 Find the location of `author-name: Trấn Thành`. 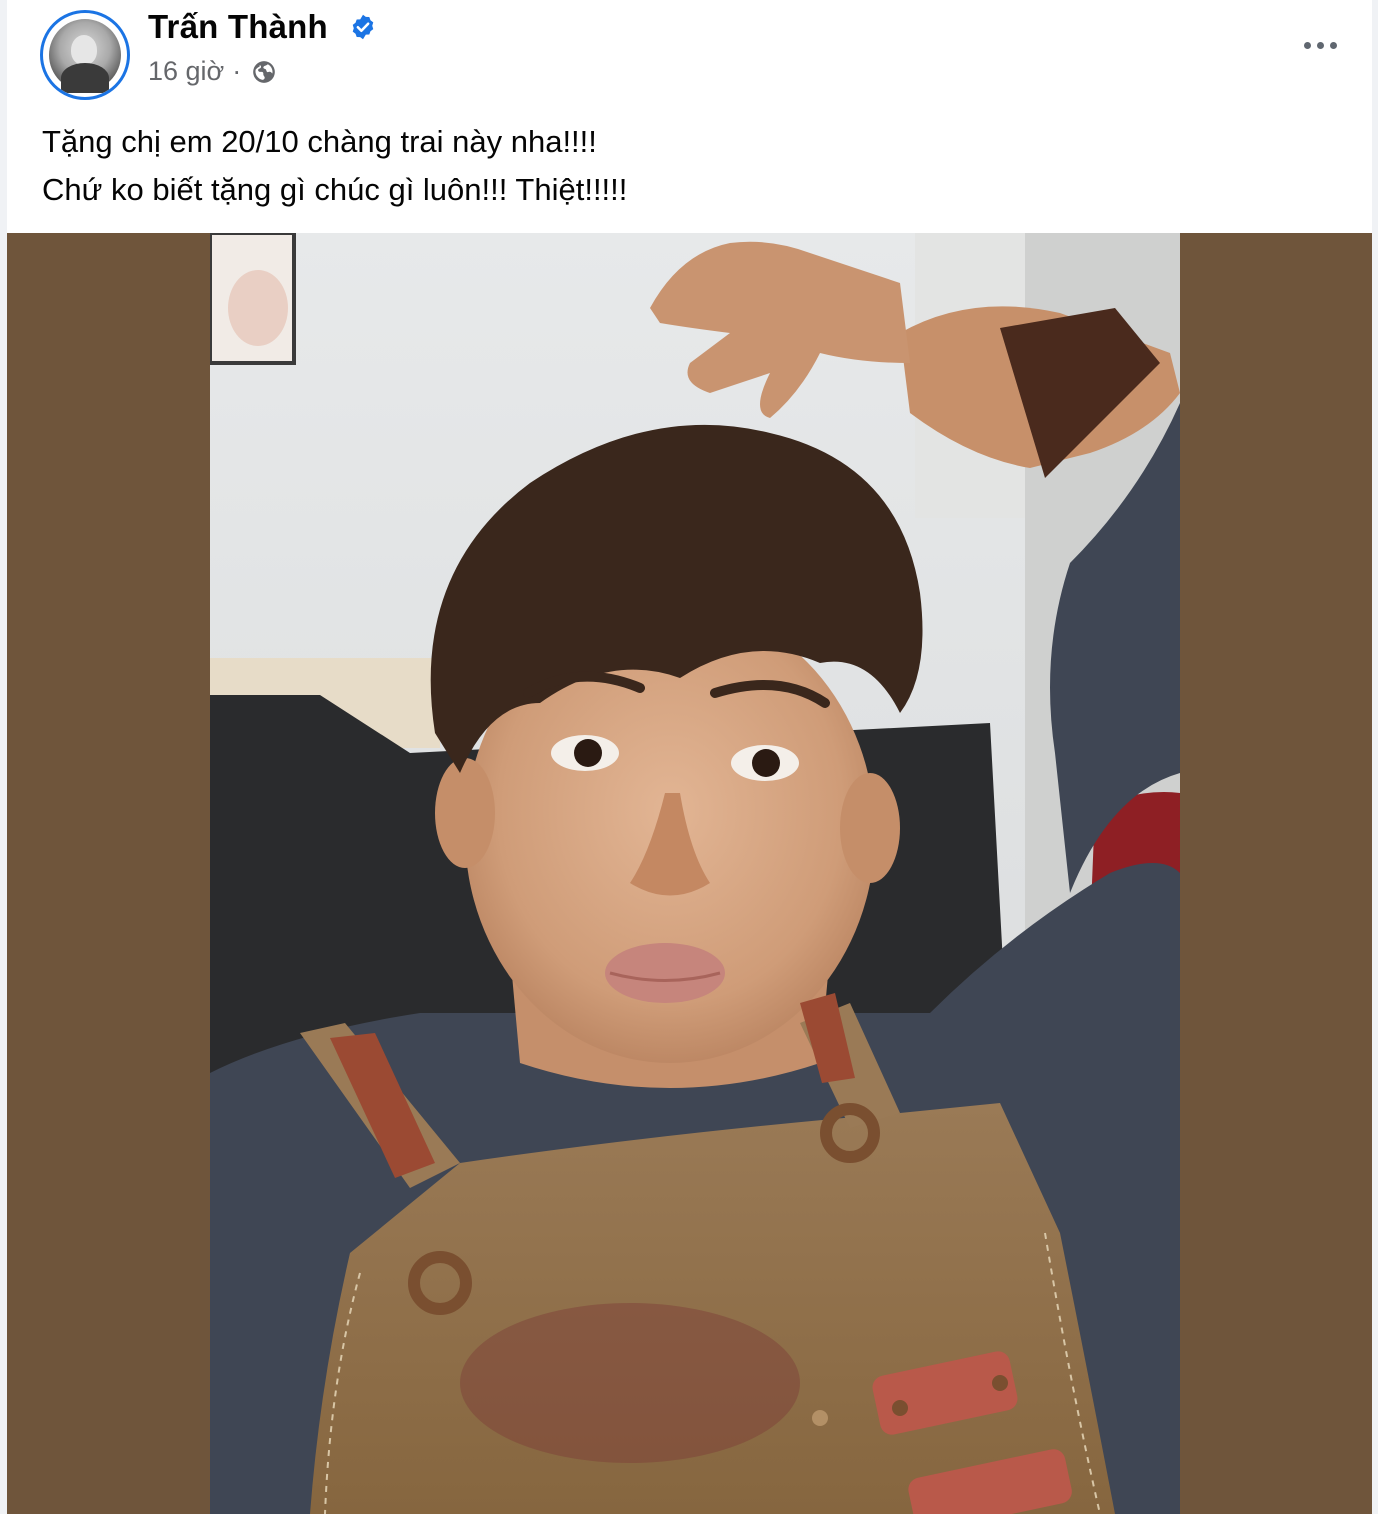

author-name: Trấn Thành is located at coordinates (238, 27).